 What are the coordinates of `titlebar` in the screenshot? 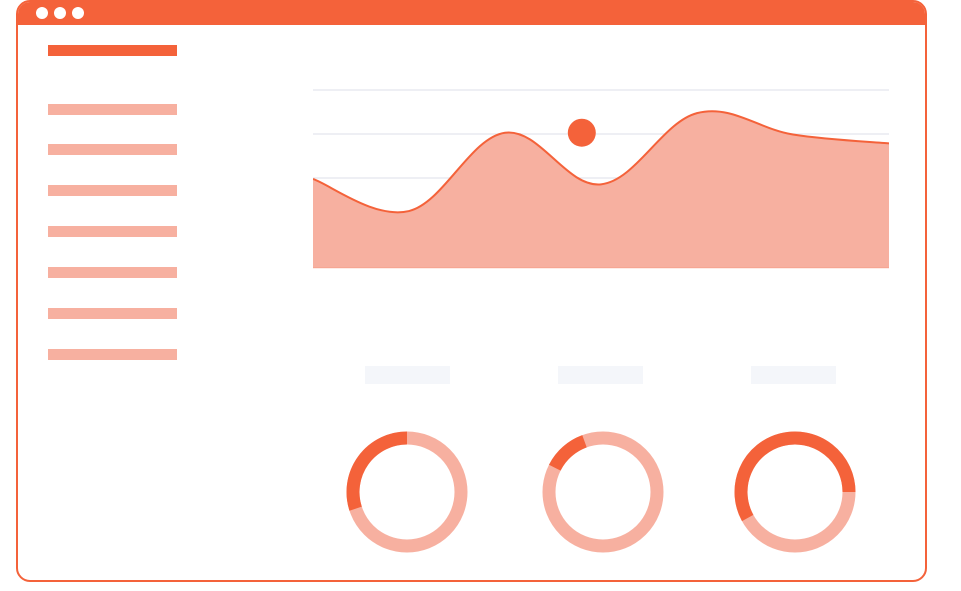 It's located at (471, 13).